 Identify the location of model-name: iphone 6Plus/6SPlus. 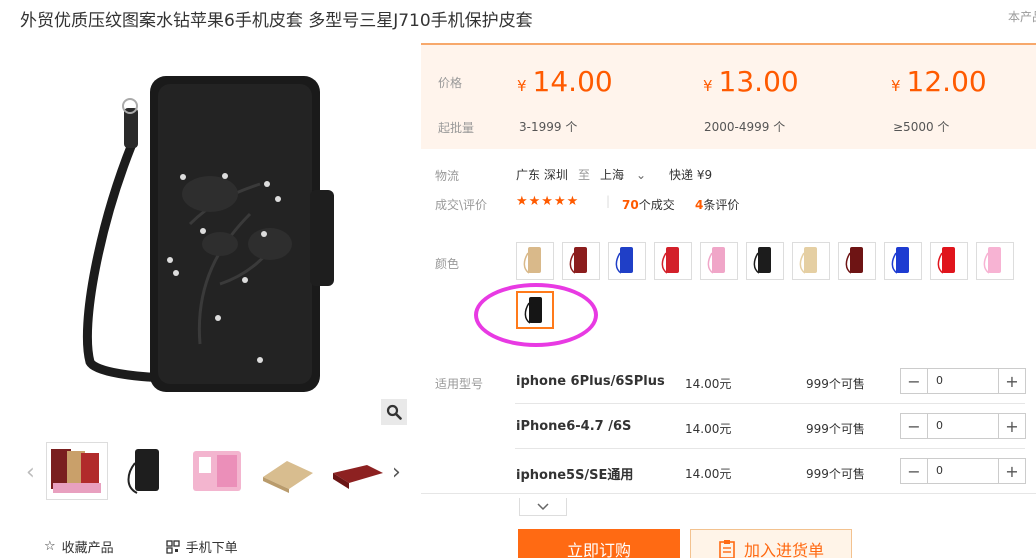
(590, 381).